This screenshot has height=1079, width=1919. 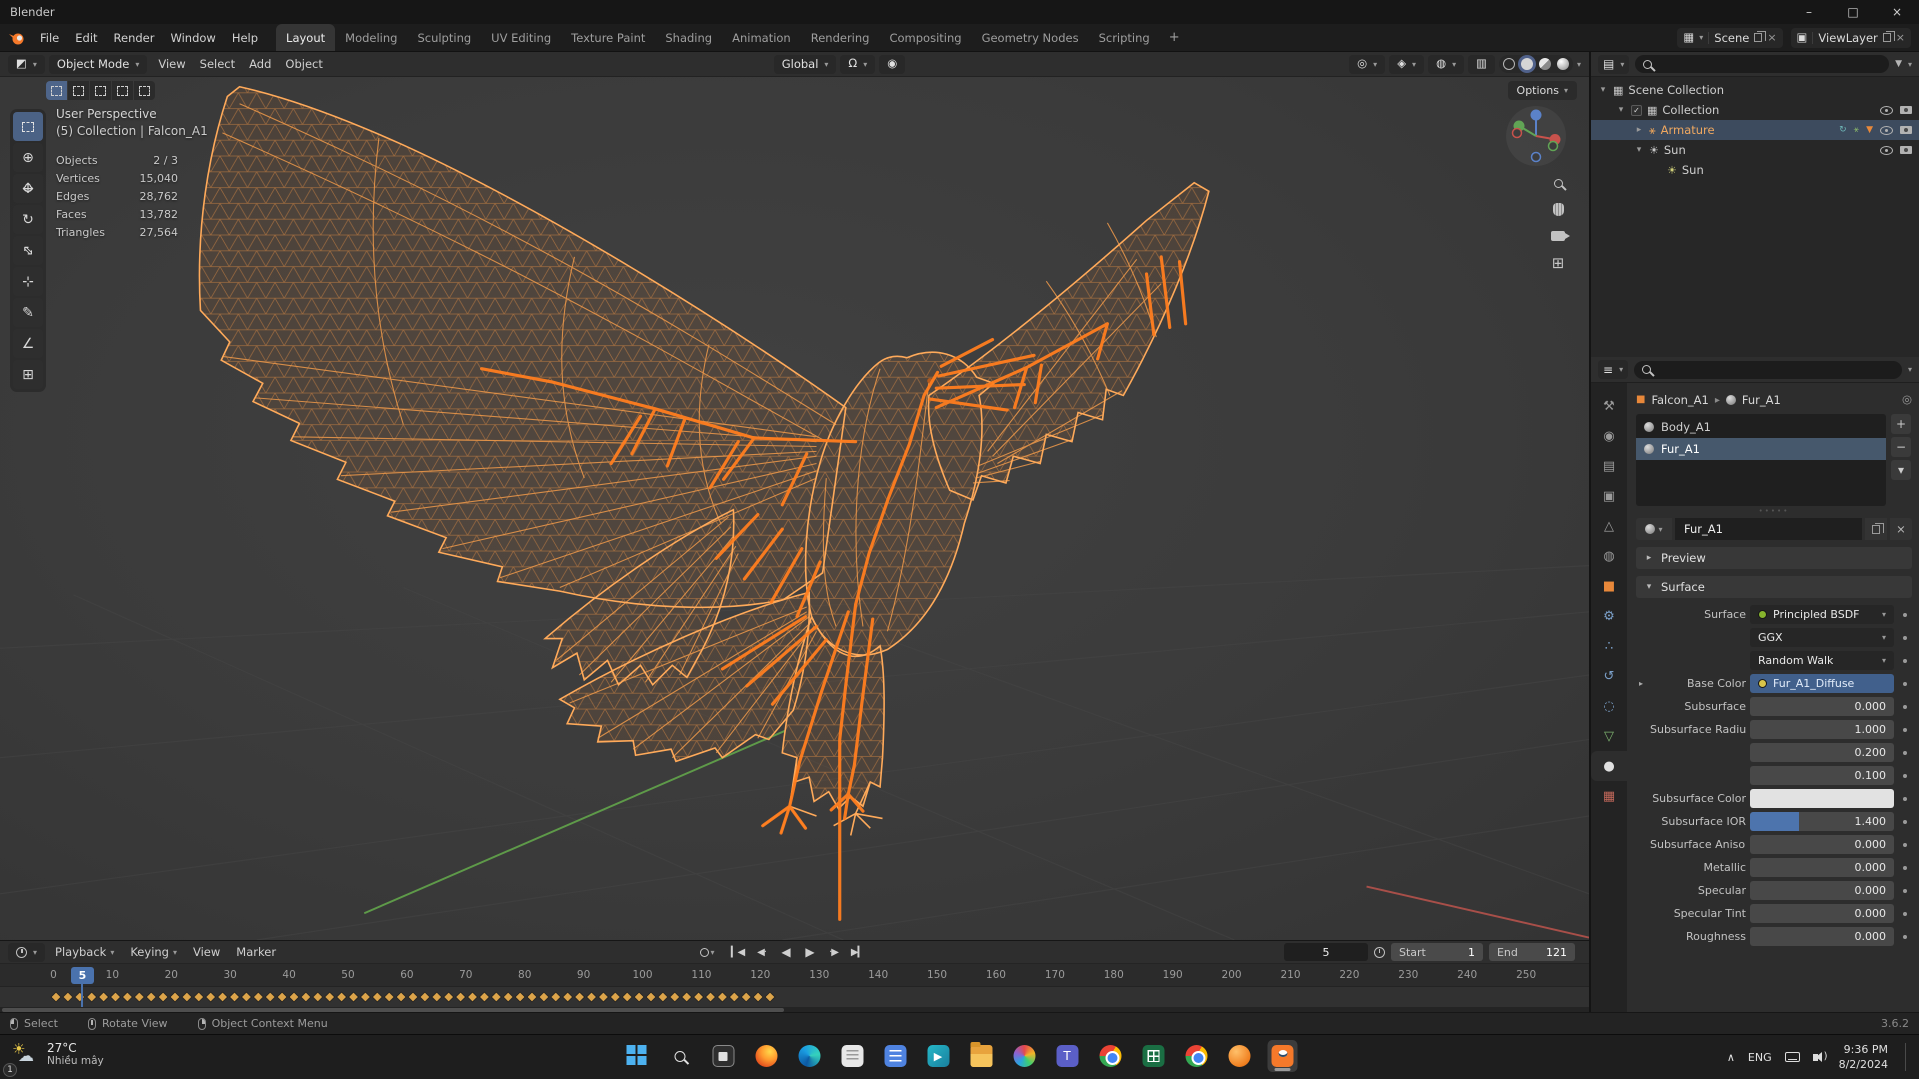 I want to click on workspace-tab: Scripting, so click(x=1124, y=37).